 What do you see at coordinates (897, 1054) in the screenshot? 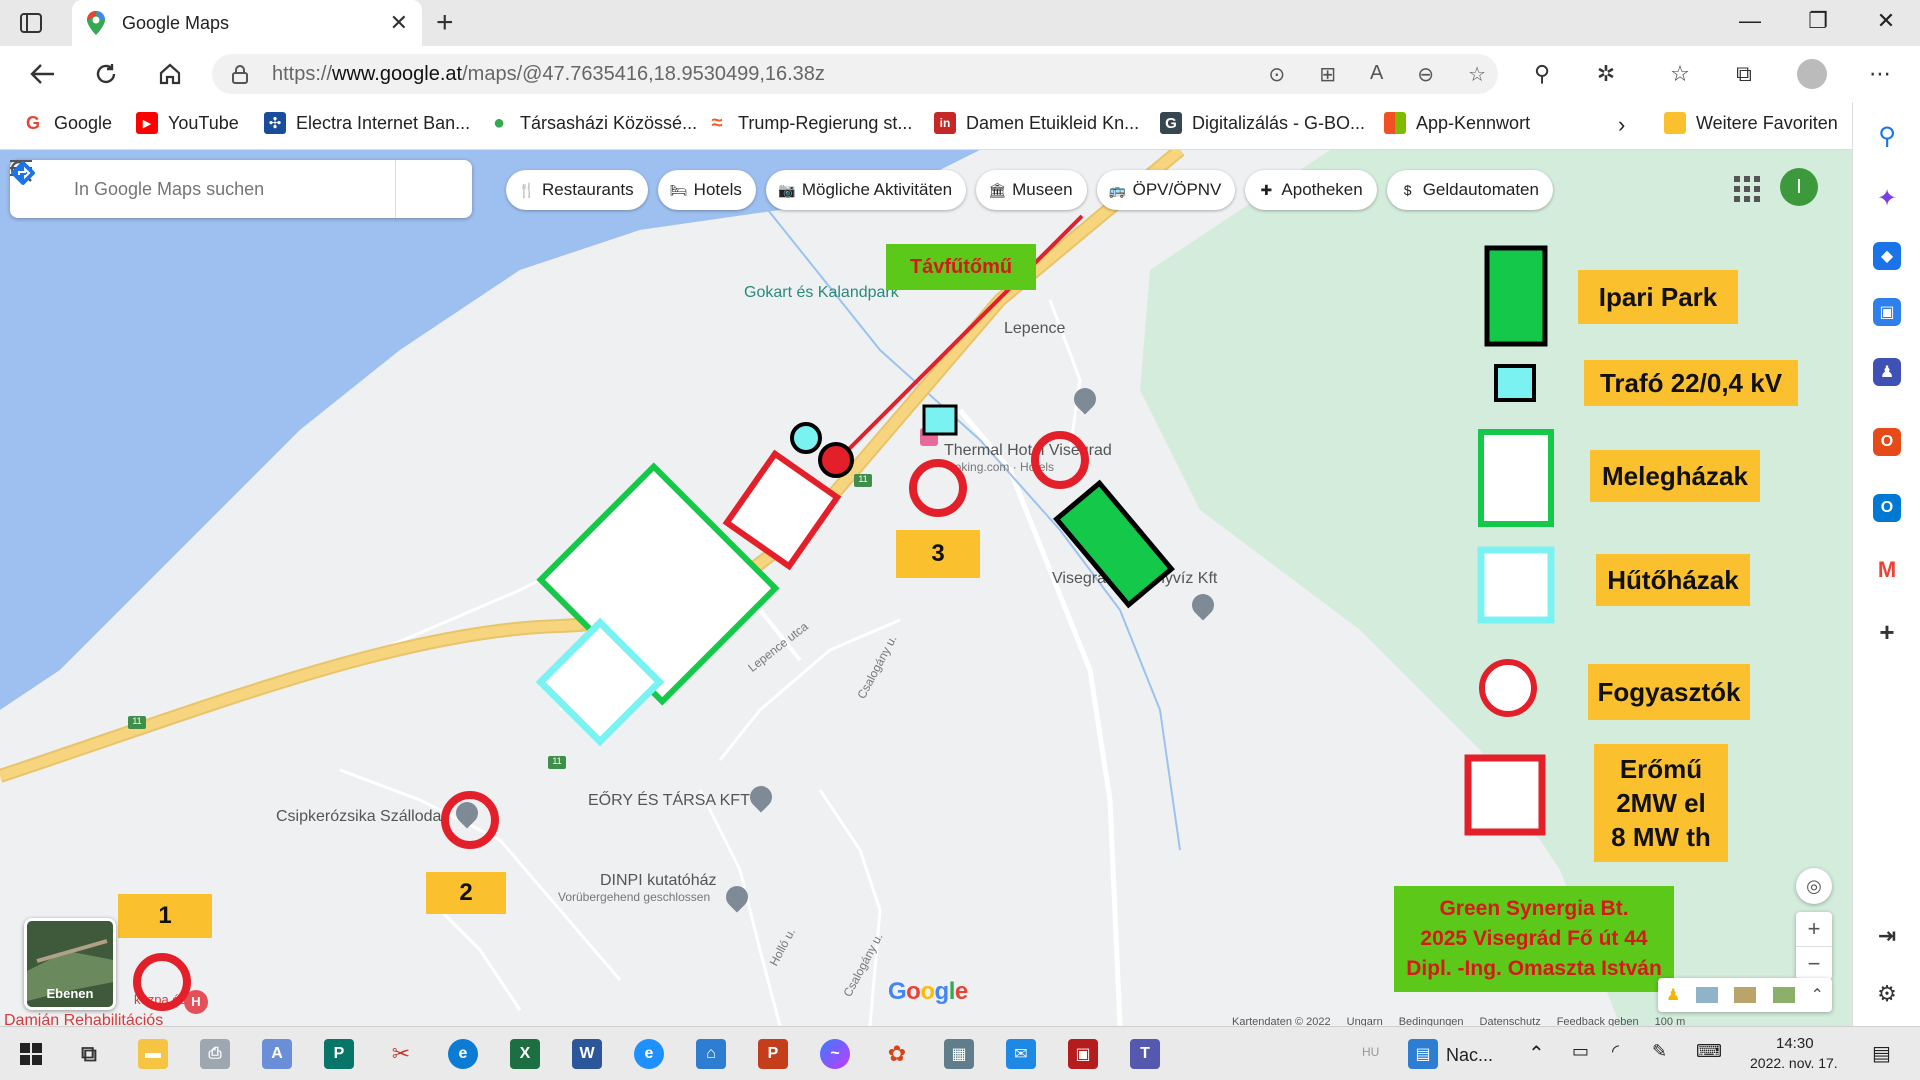
I see `paint-icon: ✿` at bounding box center [897, 1054].